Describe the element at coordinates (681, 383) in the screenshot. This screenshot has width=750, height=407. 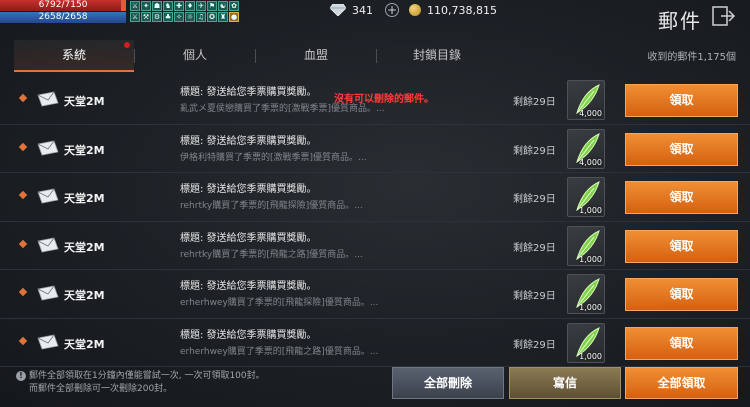
I see `claim-all-button: 全部領取` at that location.